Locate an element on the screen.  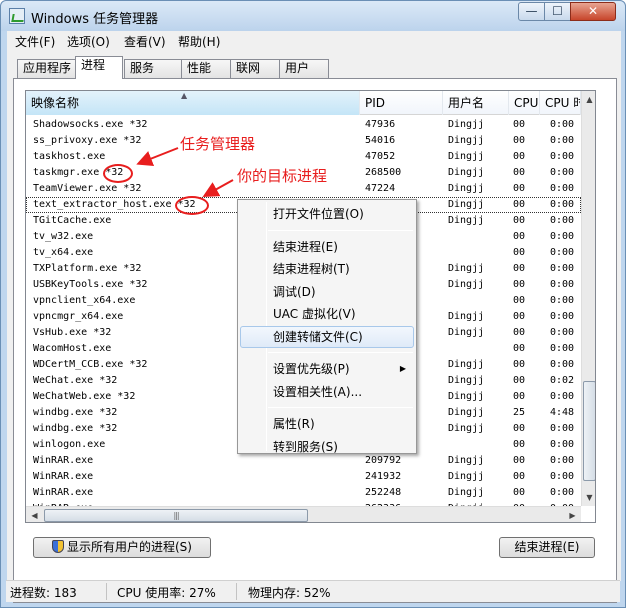
annotation-circle-taskmgr is located at coordinates (118, 173).